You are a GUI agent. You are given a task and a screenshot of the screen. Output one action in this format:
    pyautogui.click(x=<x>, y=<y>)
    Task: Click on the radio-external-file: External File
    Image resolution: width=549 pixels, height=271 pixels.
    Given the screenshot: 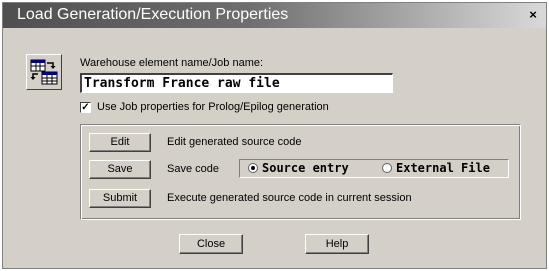 What is the action you would take?
    pyautogui.click(x=443, y=168)
    